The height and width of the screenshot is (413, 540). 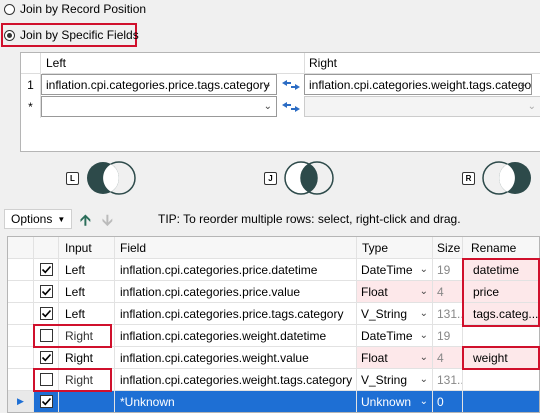 What do you see at coordinates (20, 401) in the screenshot?
I see `current-row-arrow-icon: ▶` at bounding box center [20, 401].